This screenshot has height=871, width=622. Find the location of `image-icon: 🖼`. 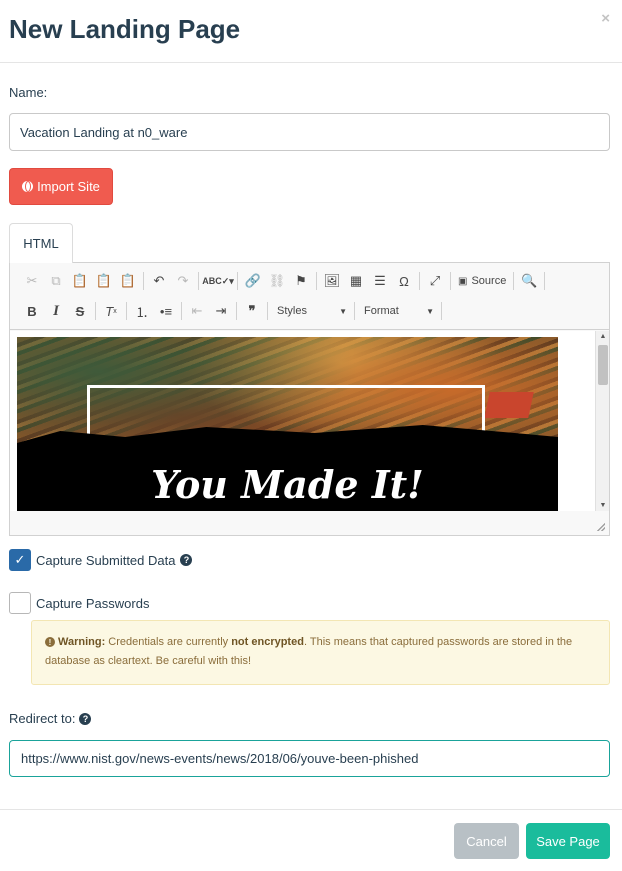

image-icon: 🖼 is located at coordinates (332, 281).